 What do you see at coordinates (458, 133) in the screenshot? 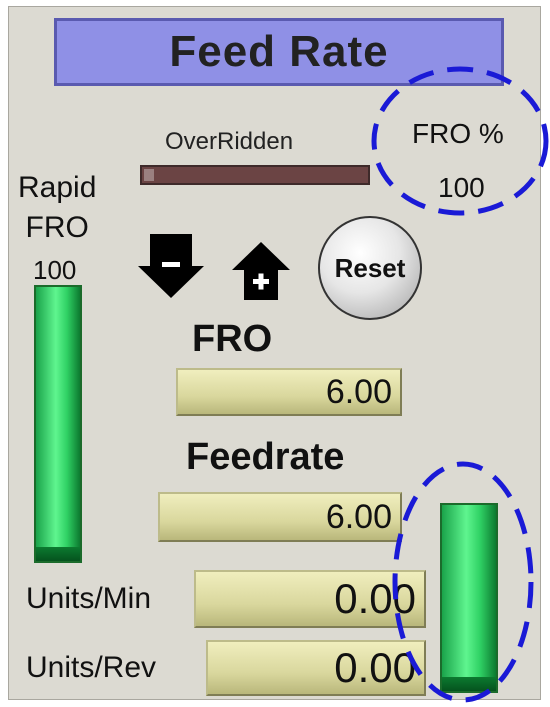
I see `fro-percent-label: FRO %` at bounding box center [458, 133].